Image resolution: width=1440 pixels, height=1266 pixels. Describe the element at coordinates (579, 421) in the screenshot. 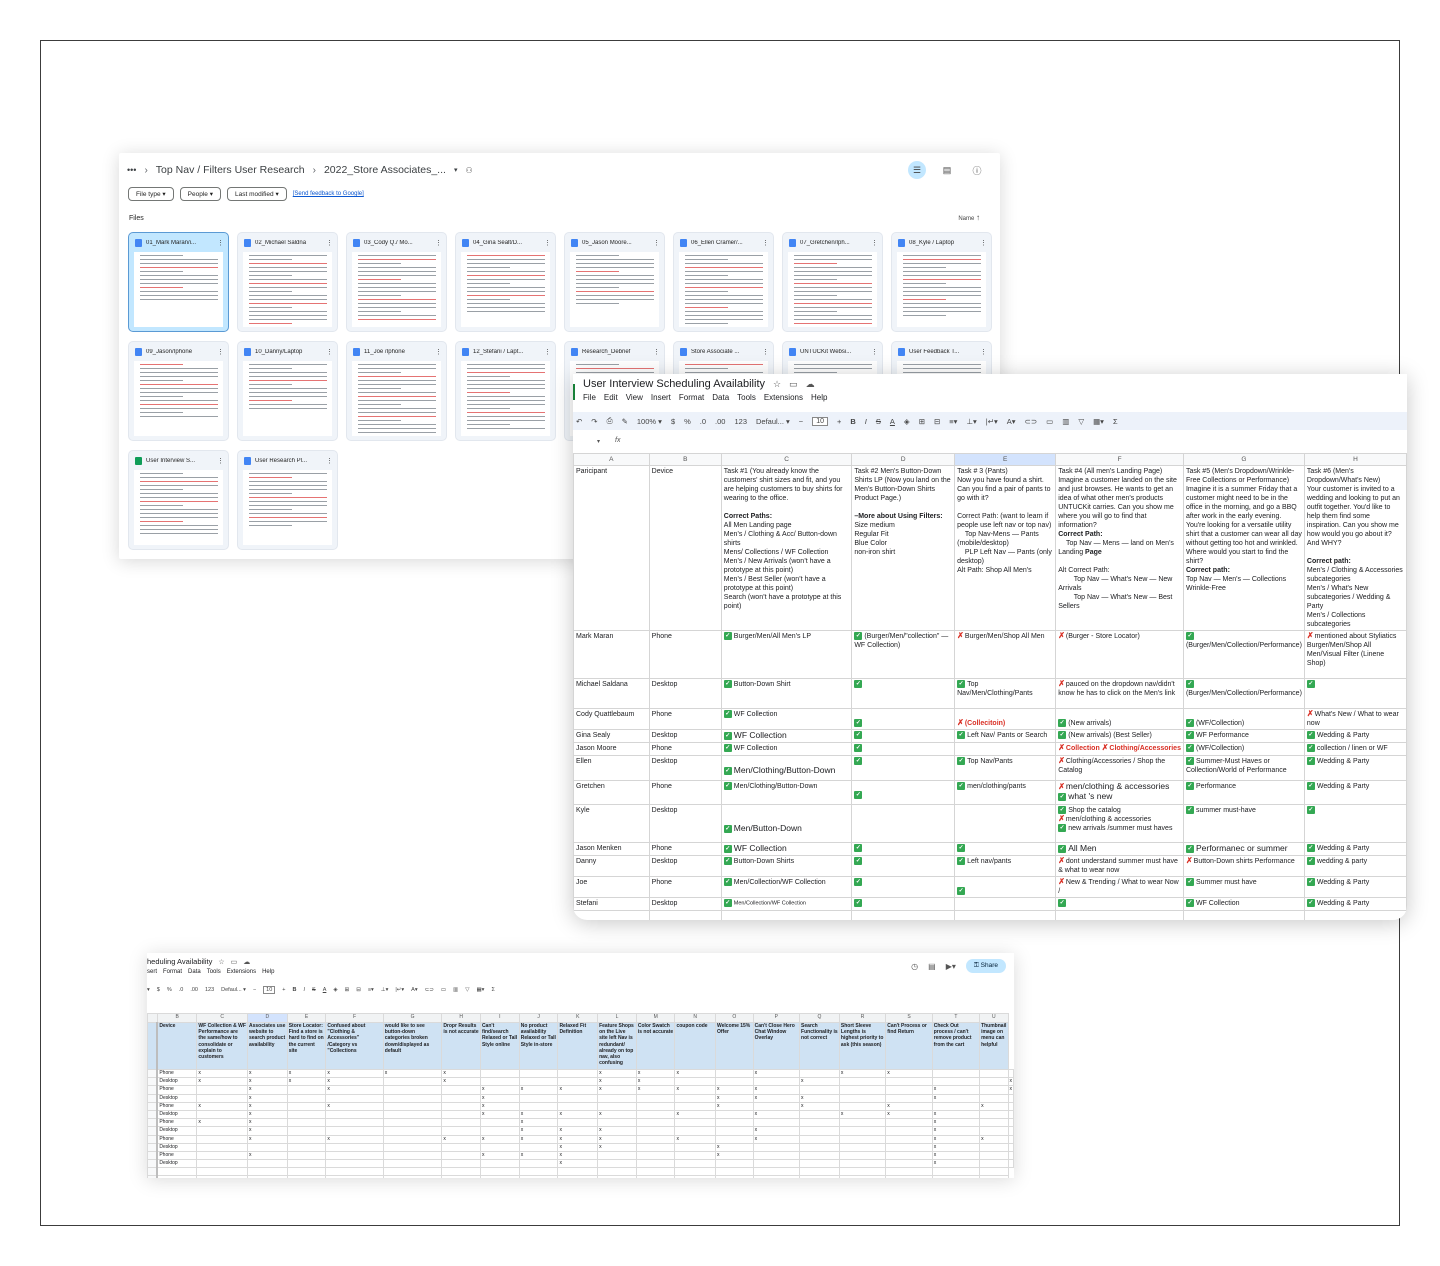

I see `undo-icon: ↶` at that location.